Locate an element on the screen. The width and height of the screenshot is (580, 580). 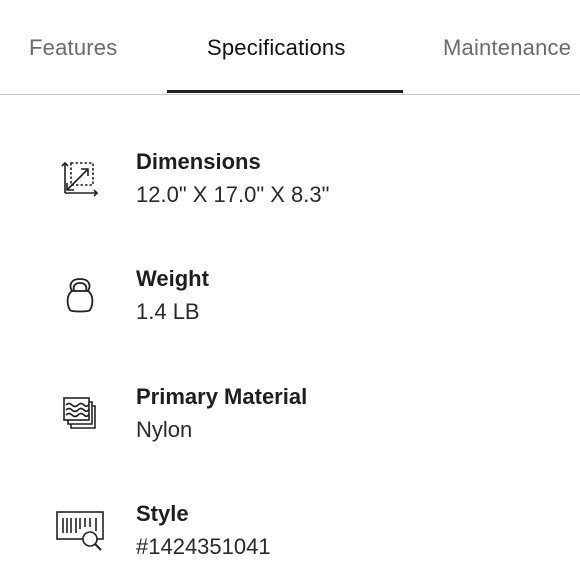
tab-specifications: Specifications is located at coordinates (276, 48).